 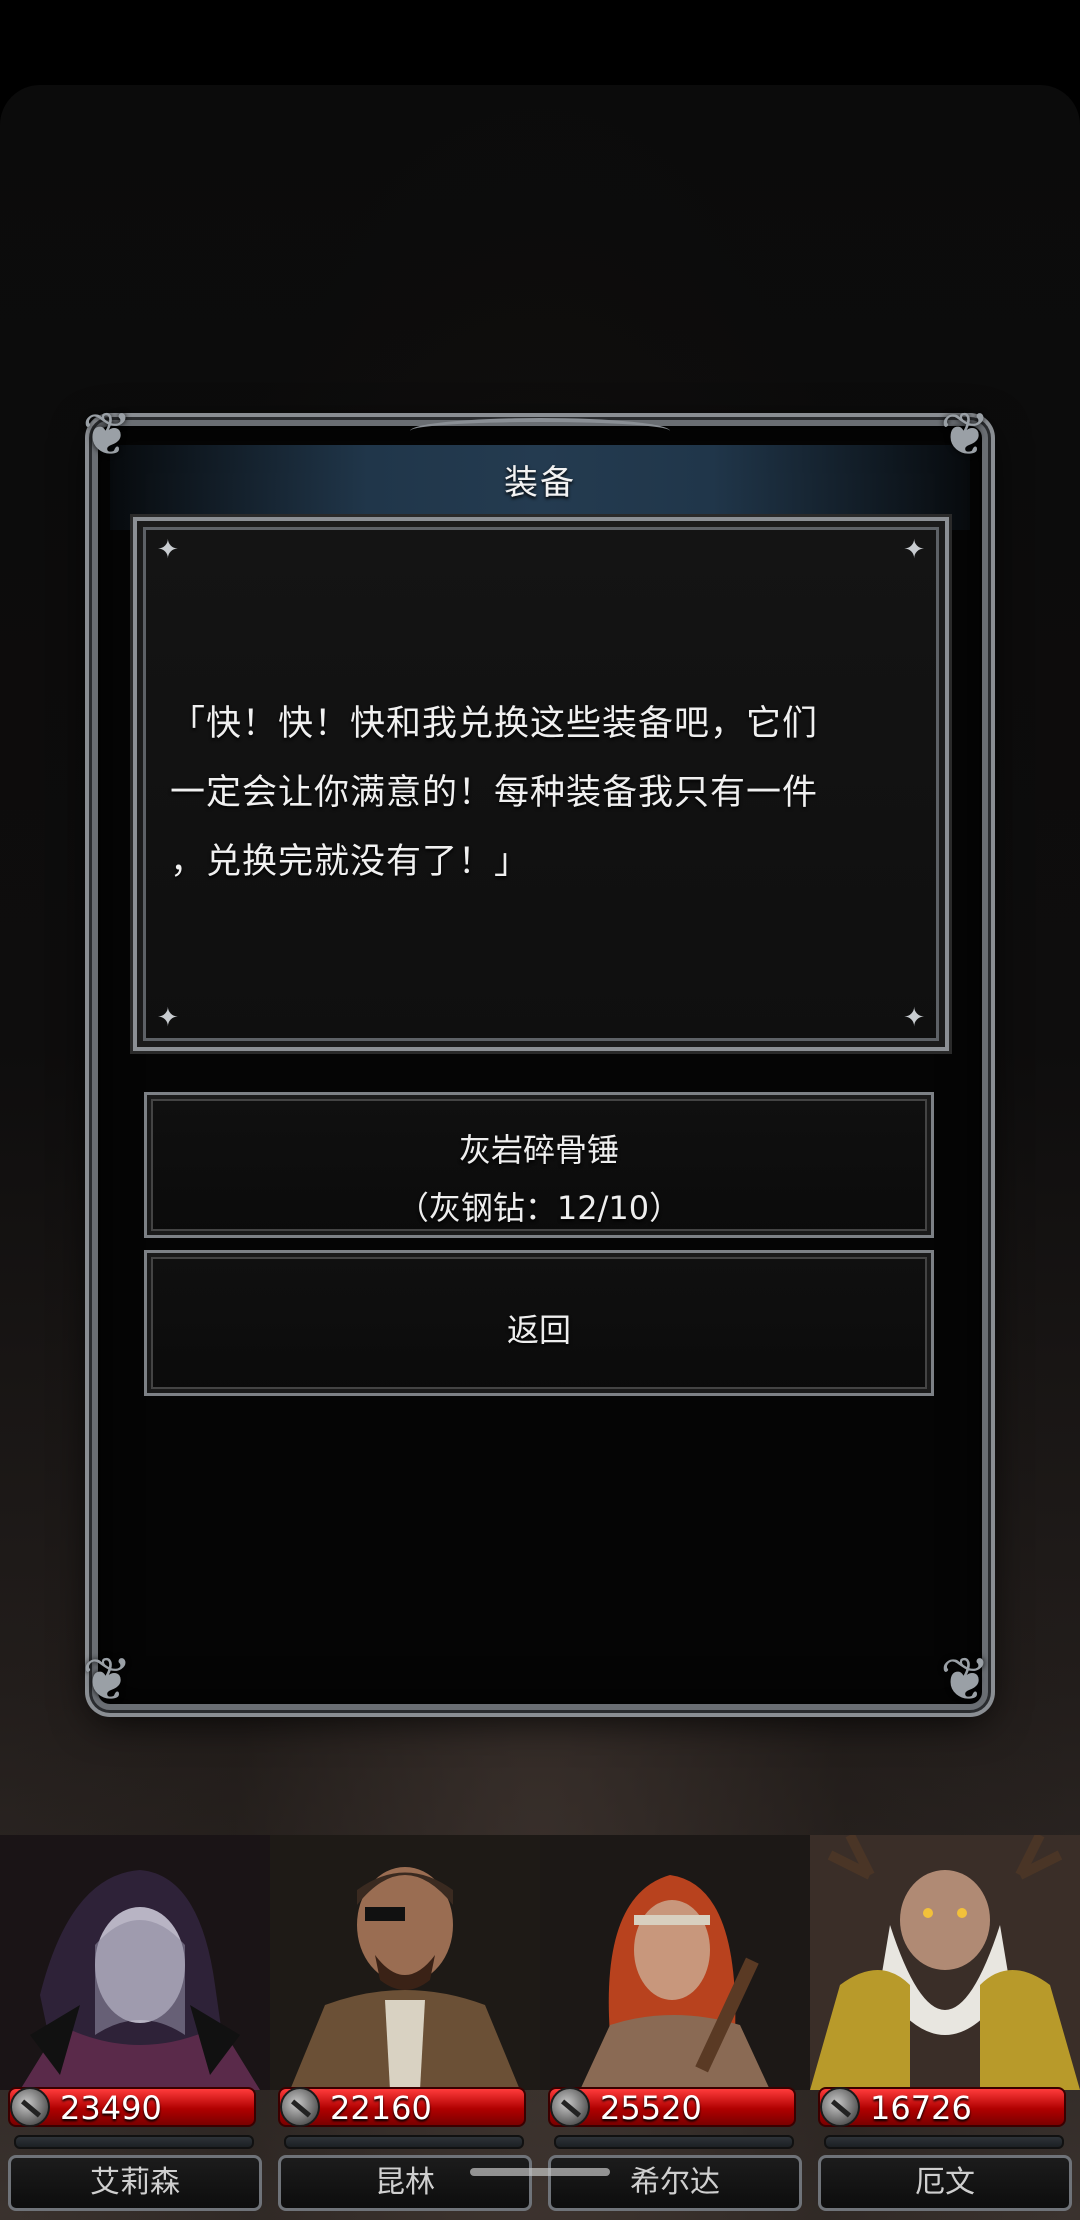 I want to click on dialog-line: 一定会让你满意的！每种装备我只有一件, so click(x=494, y=793).